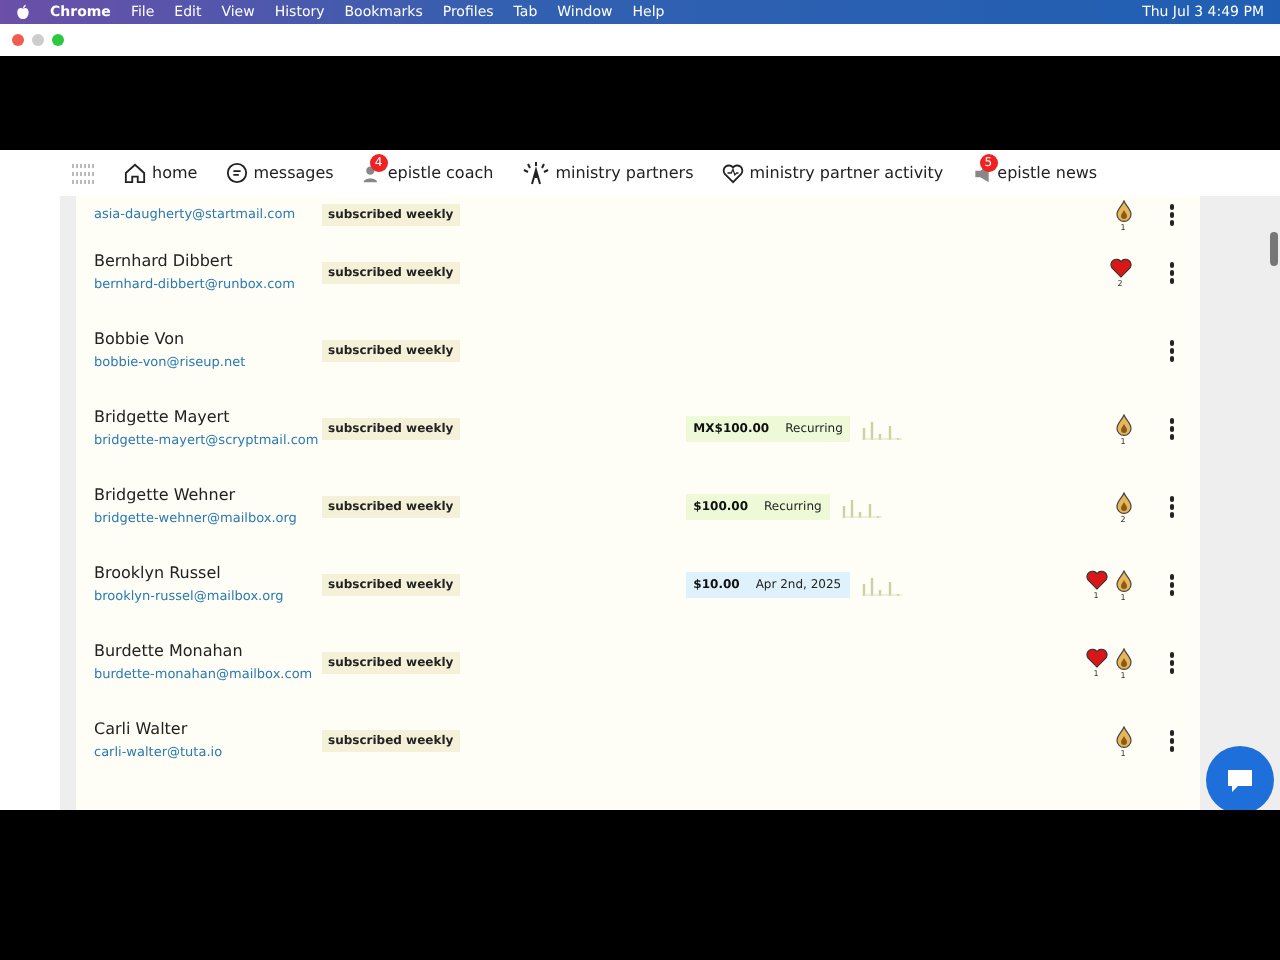 The image size is (1280, 960). Describe the element at coordinates (140, 339) in the screenshot. I see `partner-name: Bobbie Von` at that location.